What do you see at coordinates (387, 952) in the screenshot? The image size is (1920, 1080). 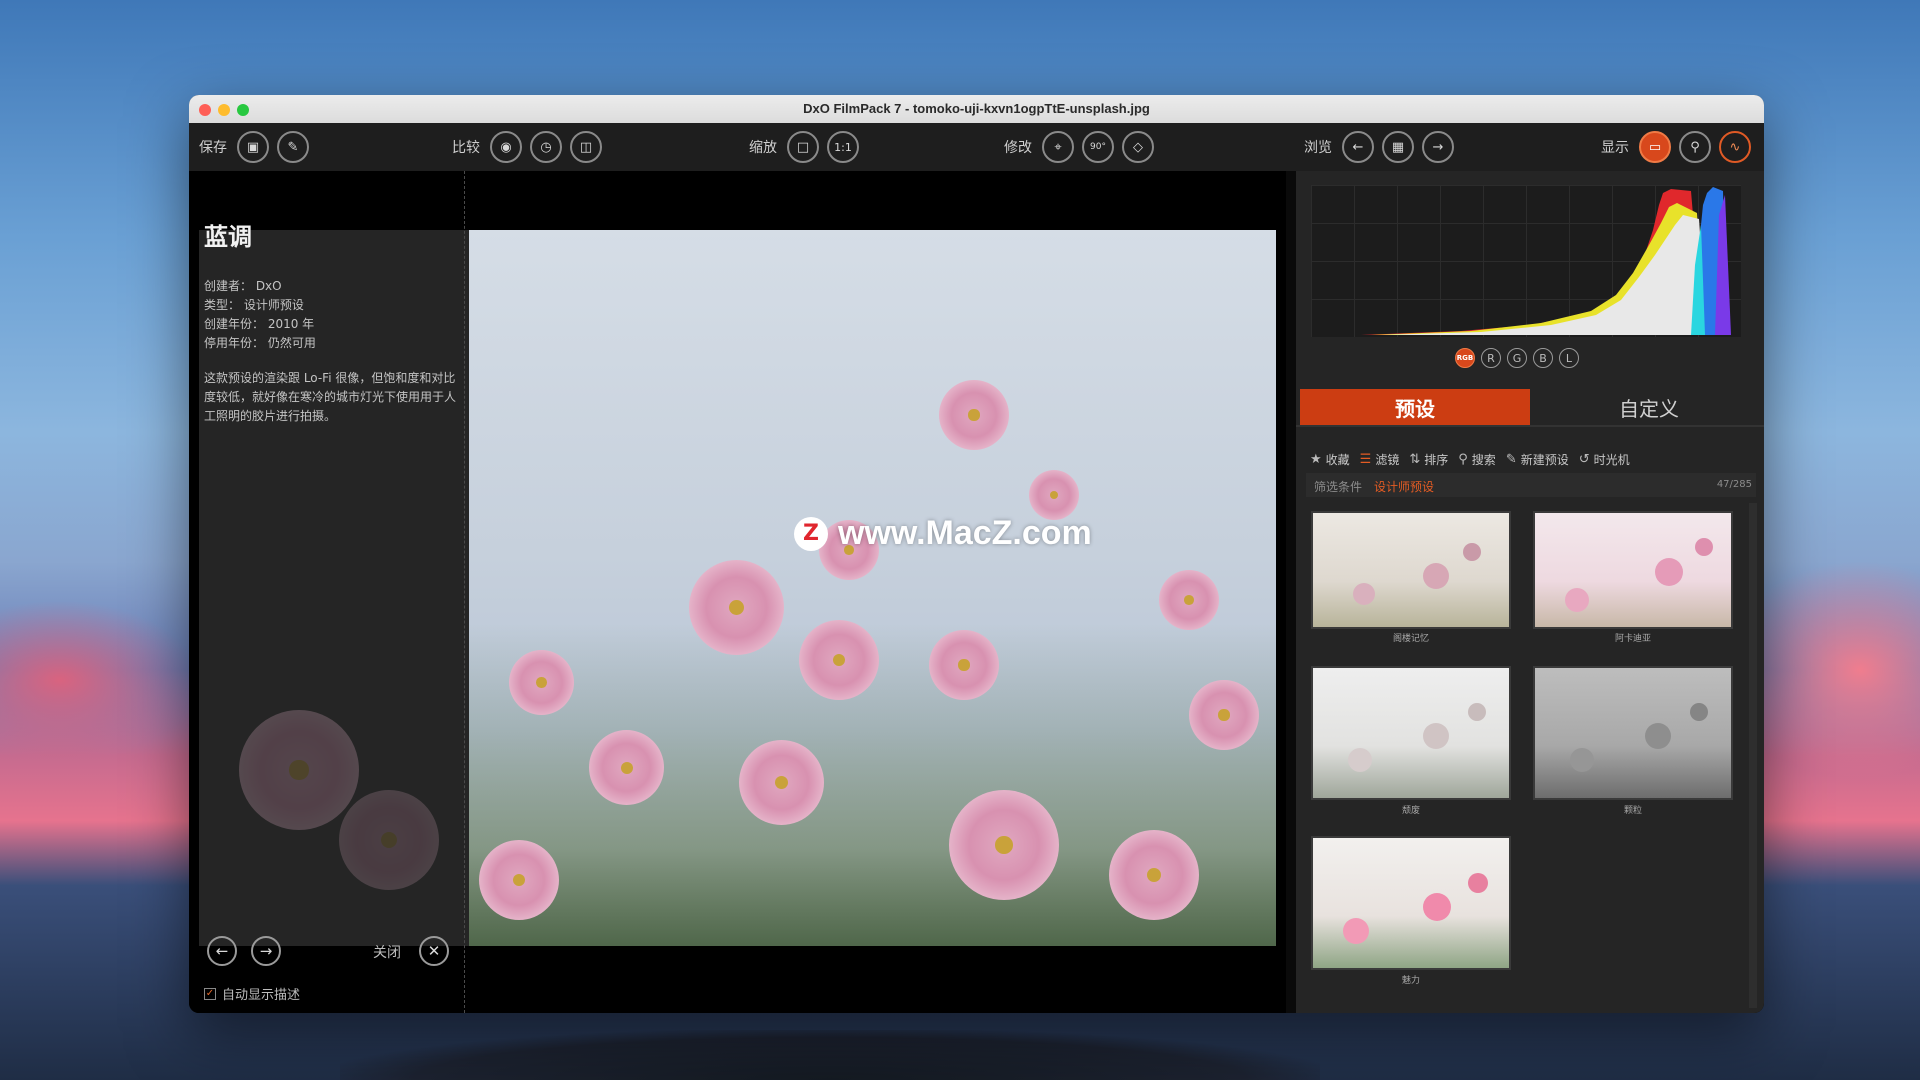 I see `description-close-label: 关闭` at bounding box center [387, 952].